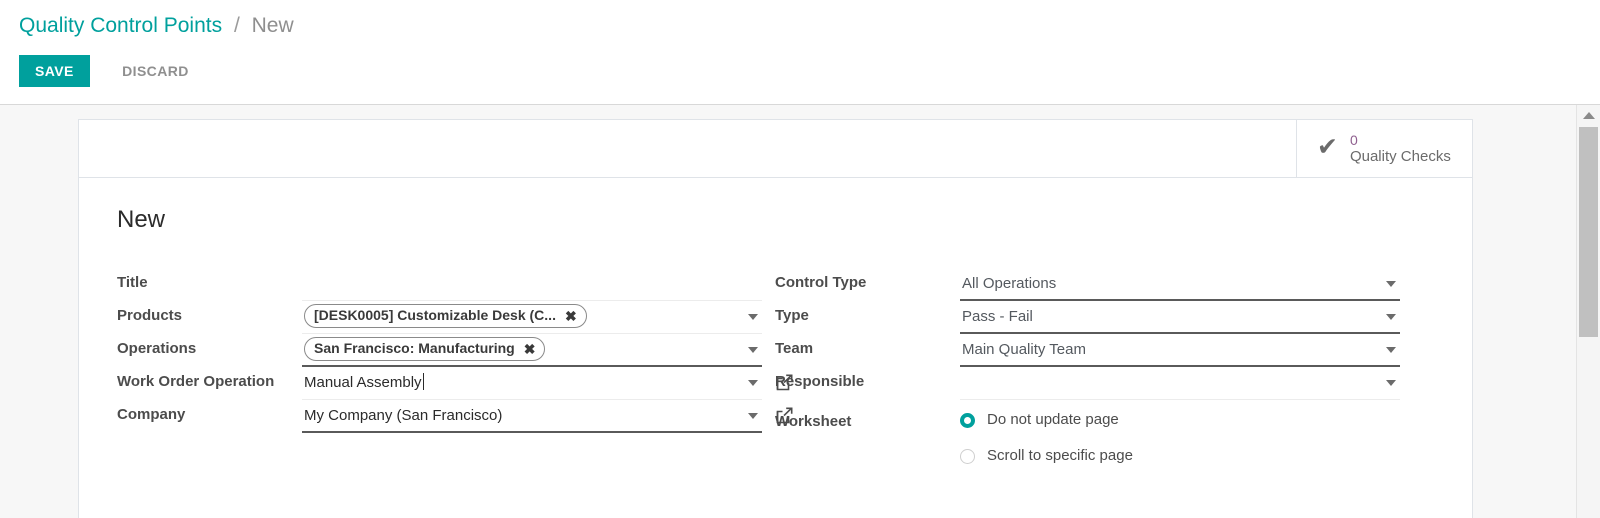 The height and width of the screenshot is (518, 1600). What do you see at coordinates (1180, 318) in the screenshot?
I see `field-control-type-select: Pass - Fail` at bounding box center [1180, 318].